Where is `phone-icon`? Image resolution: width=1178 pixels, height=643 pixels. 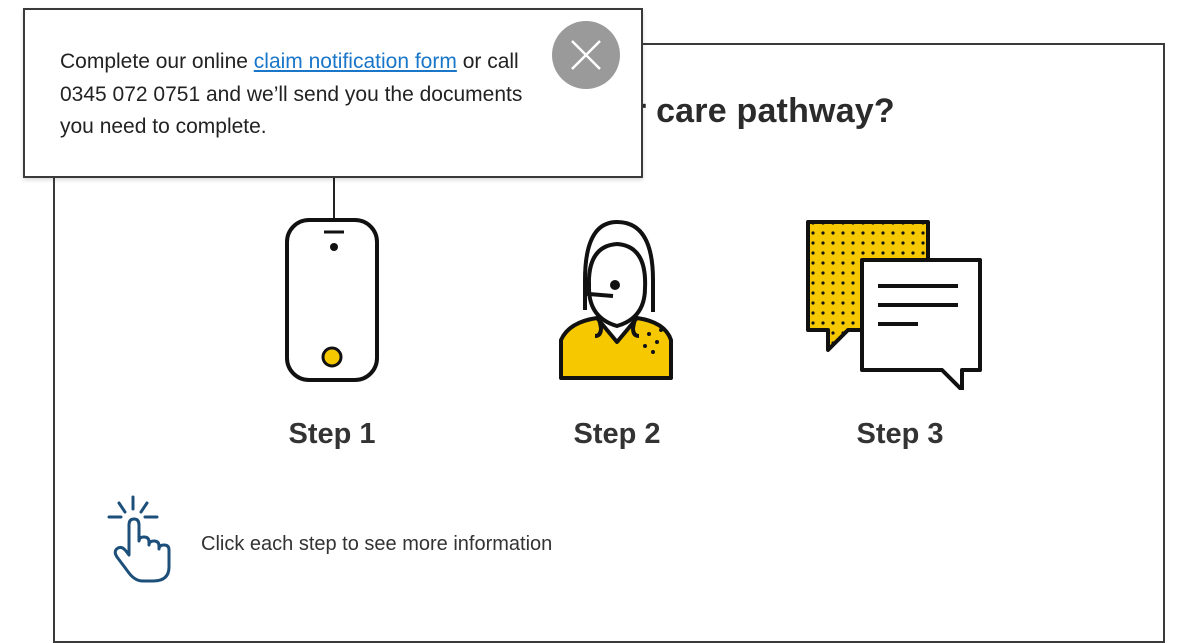
phone-icon is located at coordinates (332, 300).